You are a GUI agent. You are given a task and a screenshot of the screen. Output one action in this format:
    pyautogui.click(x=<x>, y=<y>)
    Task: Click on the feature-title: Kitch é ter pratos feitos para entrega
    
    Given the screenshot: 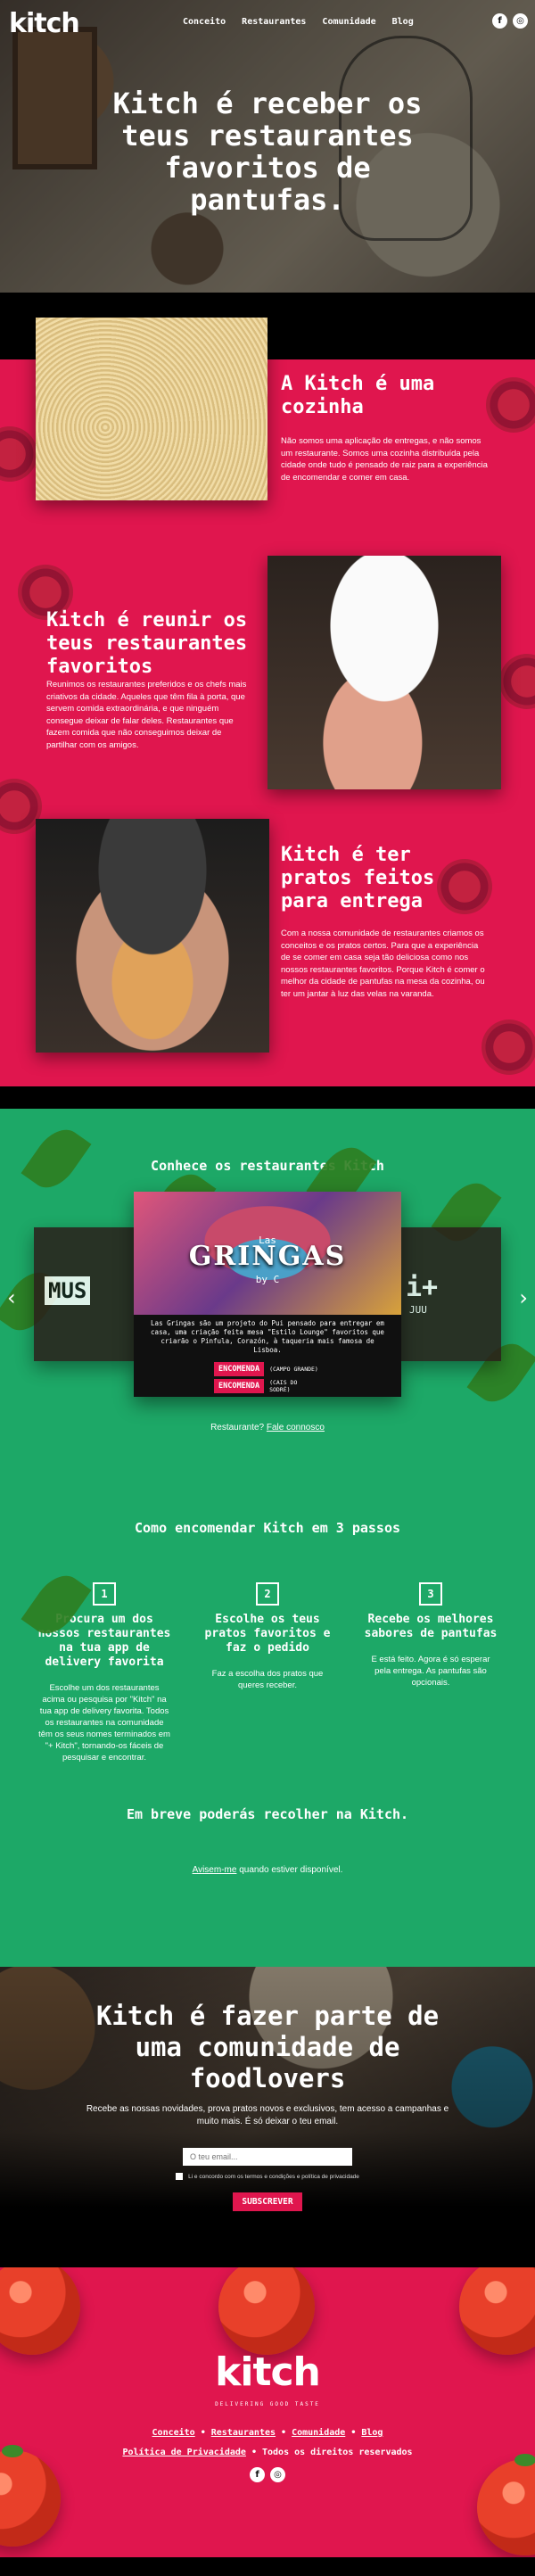 What is the action you would take?
    pyautogui.click(x=358, y=878)
    